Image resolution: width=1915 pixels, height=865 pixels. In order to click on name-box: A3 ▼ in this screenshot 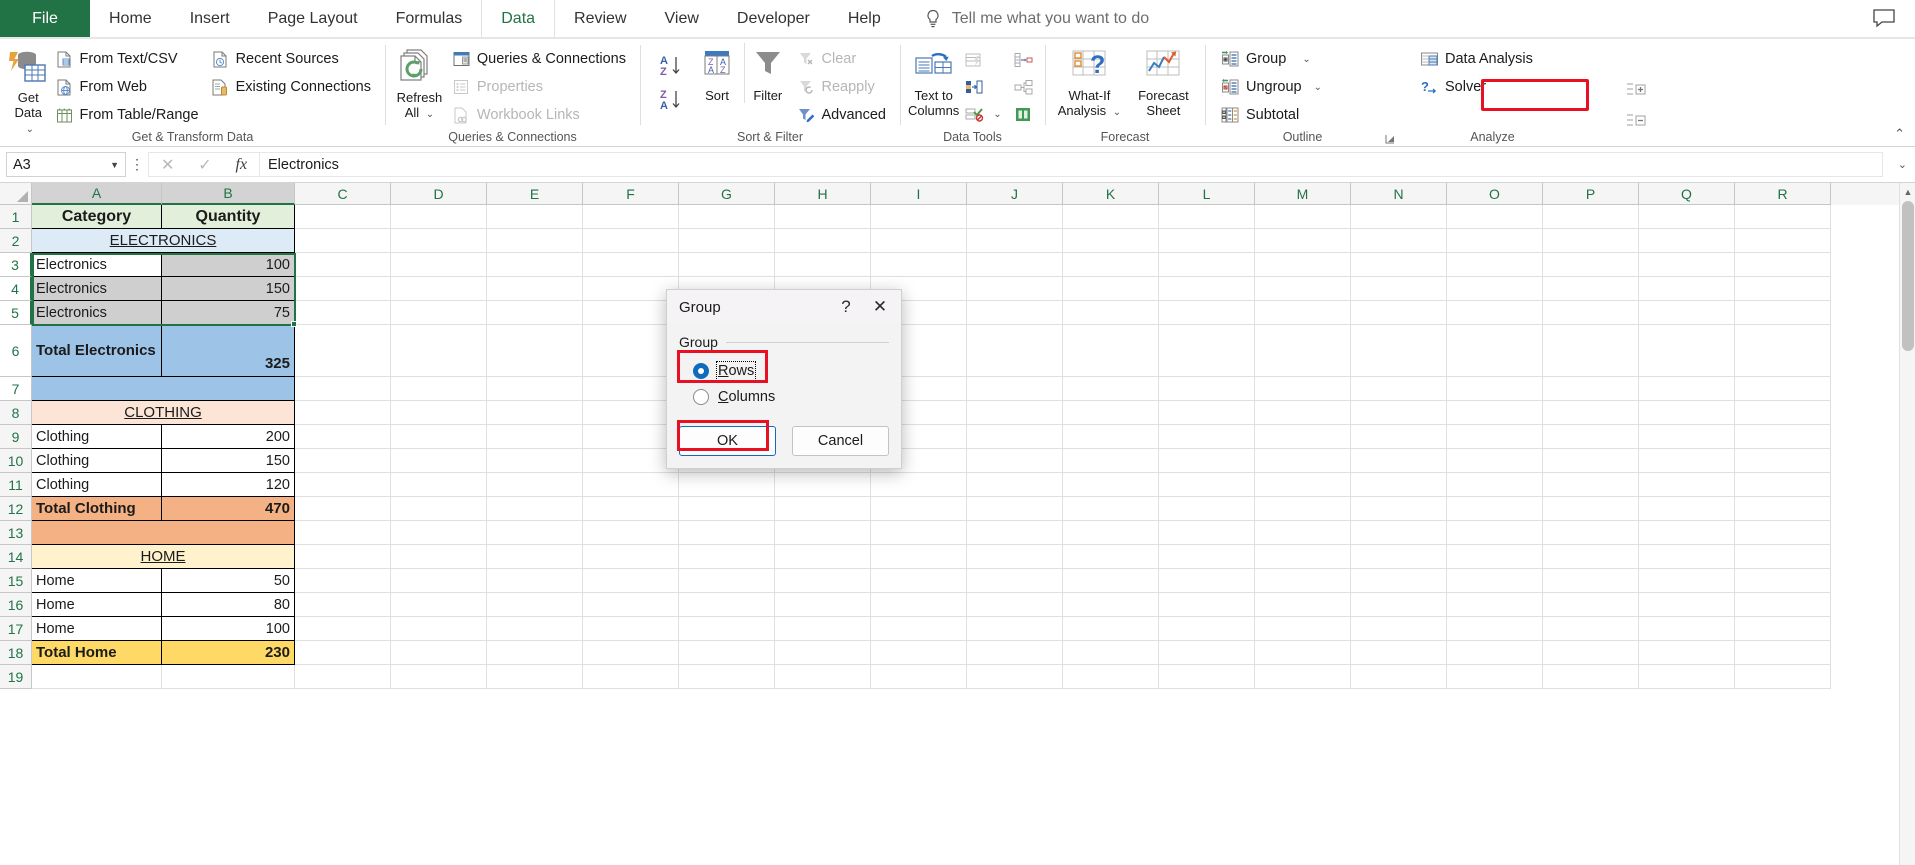, I will do `click(66, 164)`.